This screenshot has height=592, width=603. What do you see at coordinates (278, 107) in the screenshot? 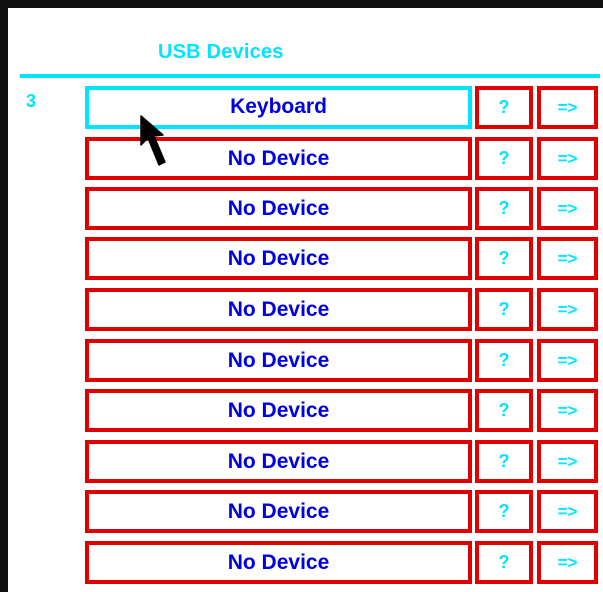
I see `device-slot-button: Keyboard` at bounding box center [278, 107].